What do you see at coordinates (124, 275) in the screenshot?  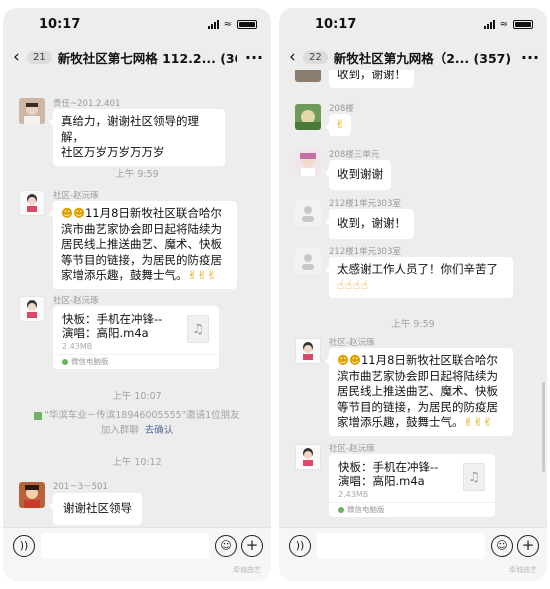 I see `message-text: 家增添乐趣，鼓舞士气。` at bounding box center [124, 275].